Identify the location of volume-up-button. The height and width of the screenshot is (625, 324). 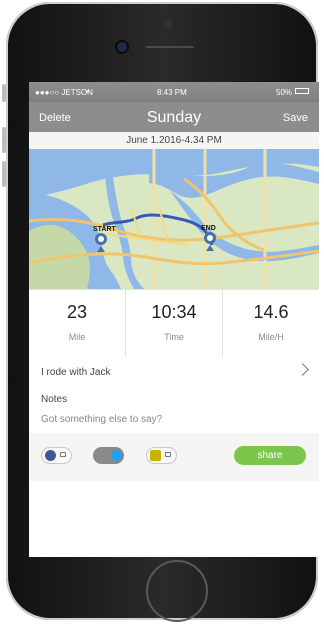
(4, 140).